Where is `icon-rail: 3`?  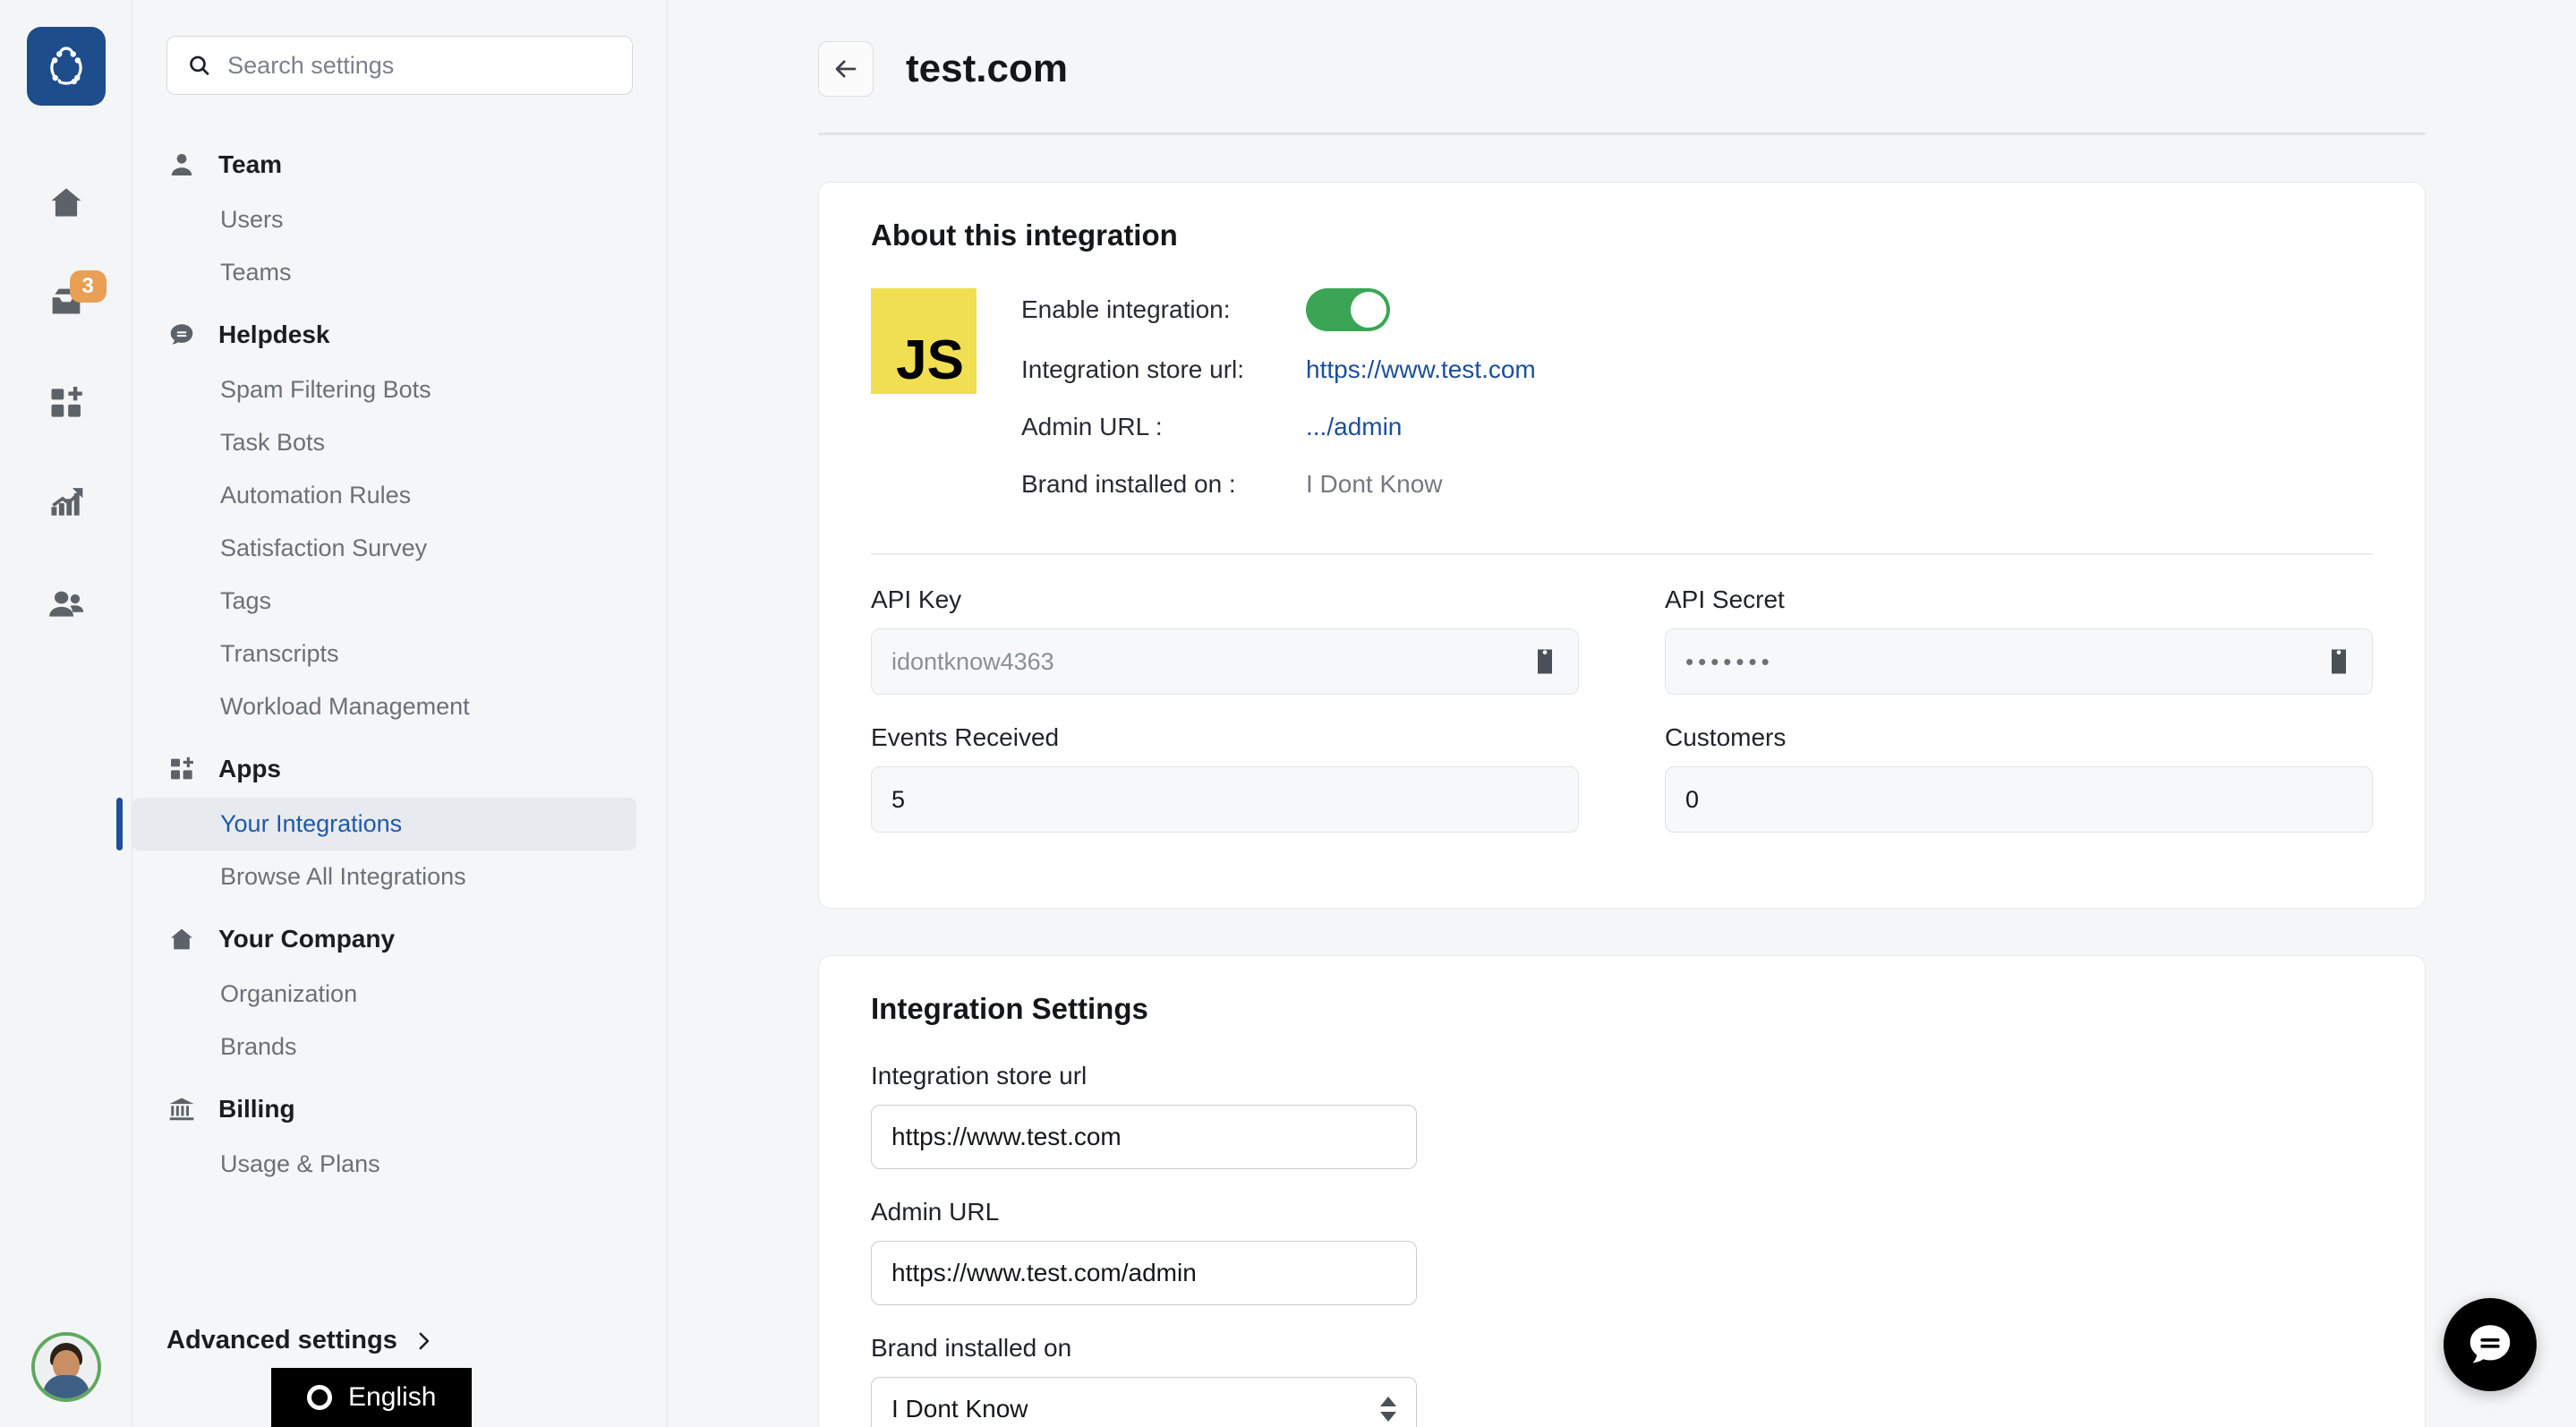 icon-rail: 3 is located at coordinates (66, 714).